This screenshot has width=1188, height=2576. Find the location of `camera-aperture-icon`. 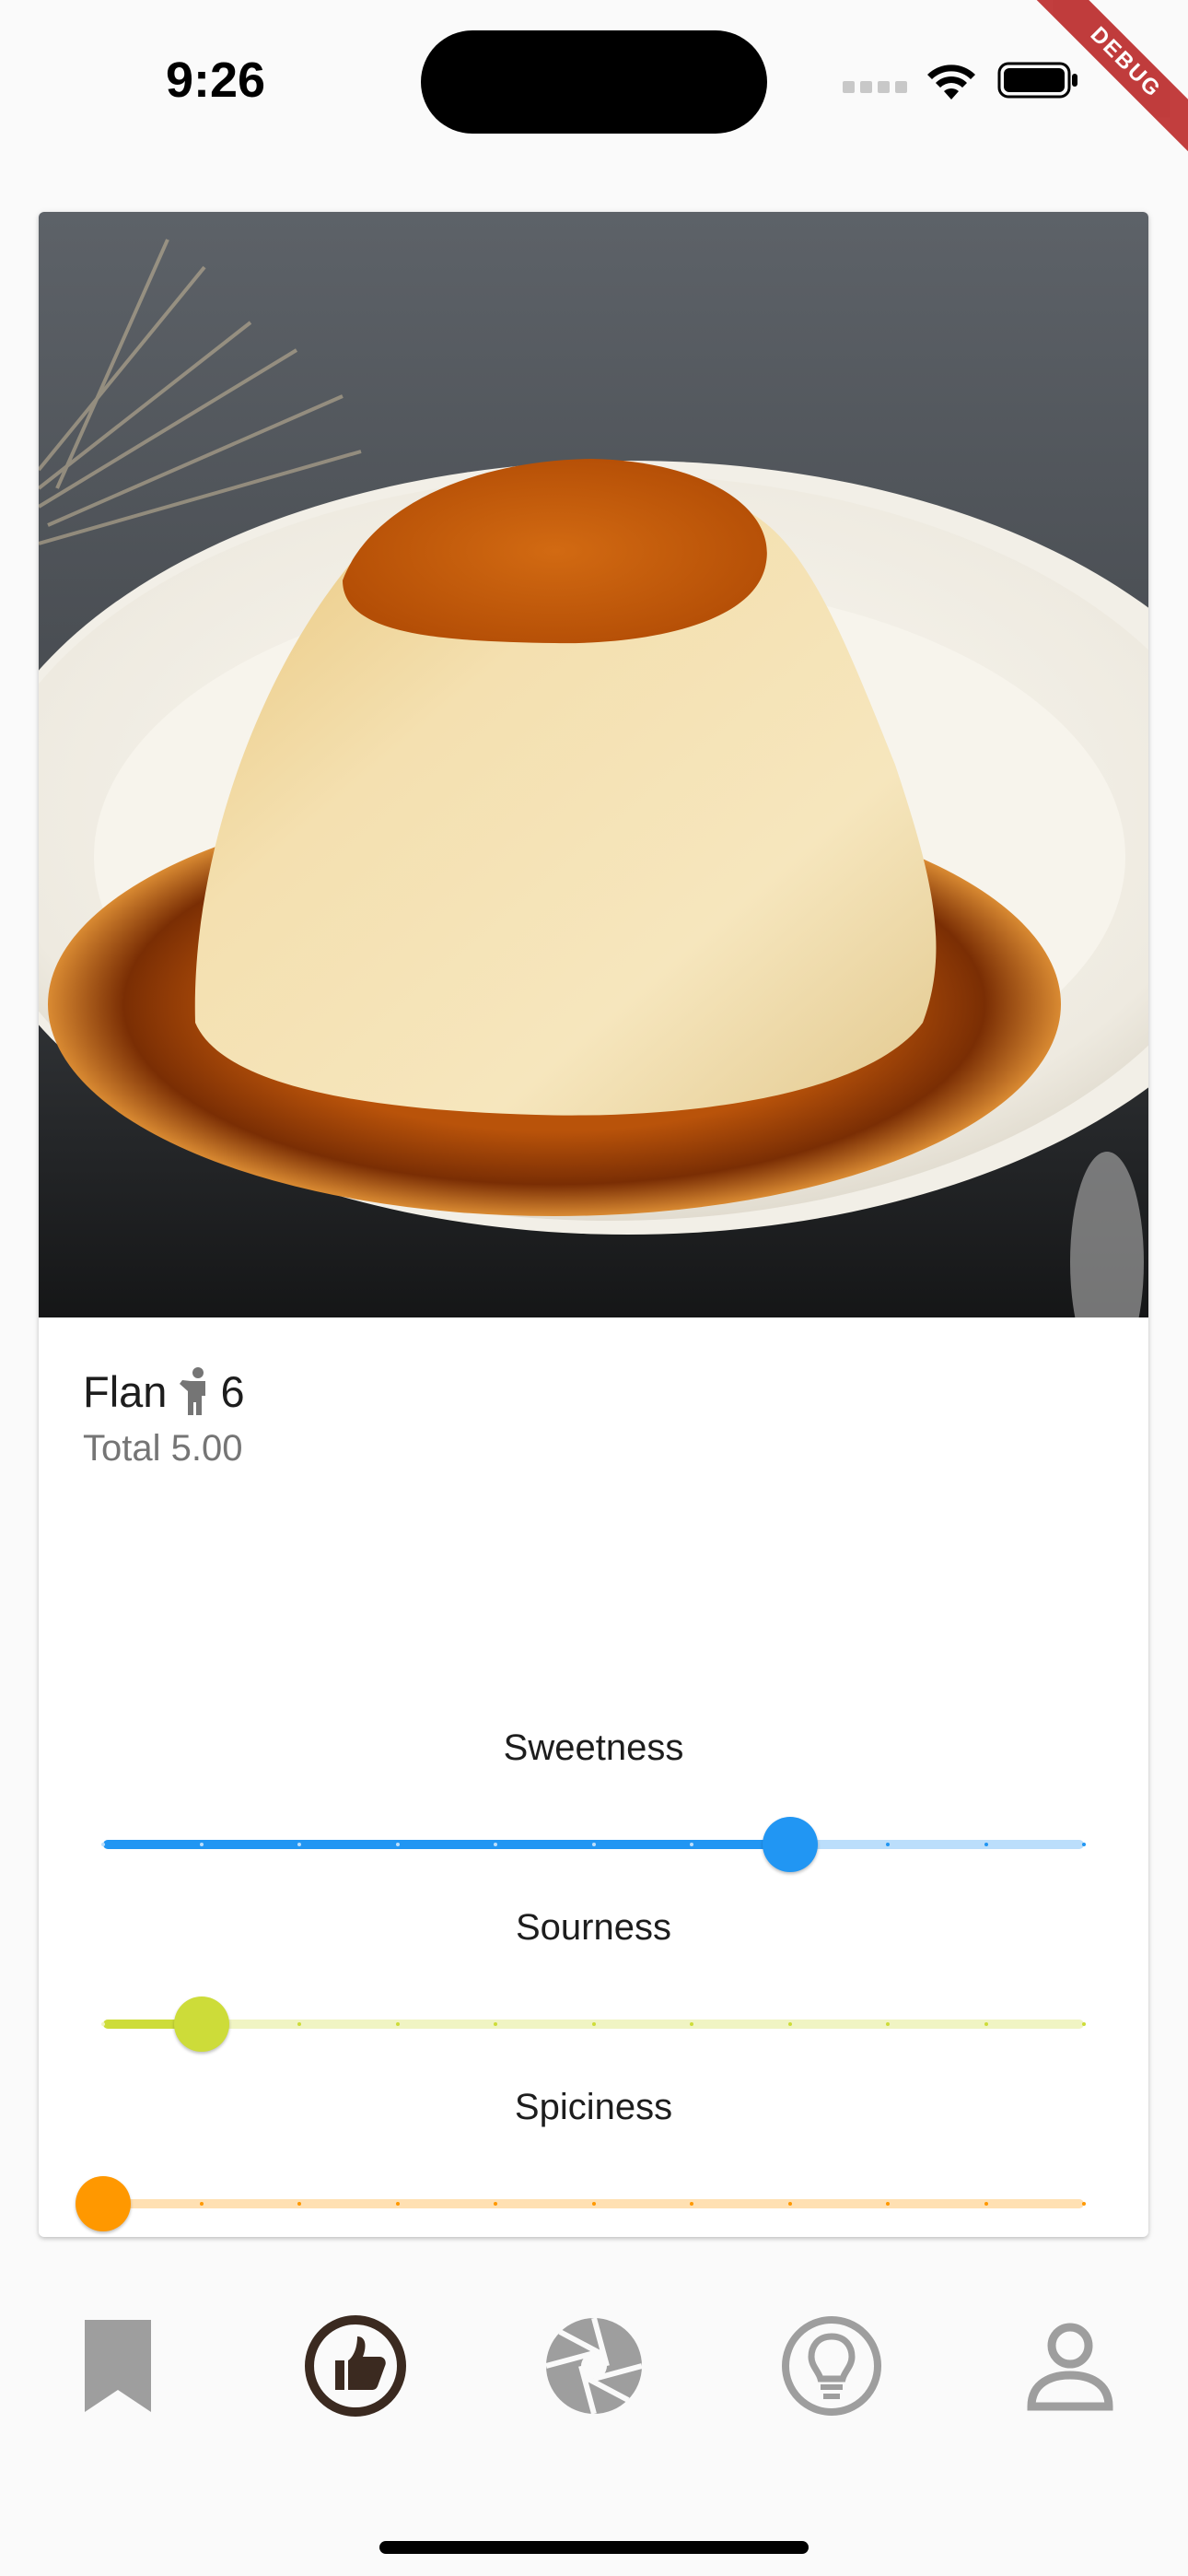

camera-aperture-icon is located at coordinates (594, 2366).